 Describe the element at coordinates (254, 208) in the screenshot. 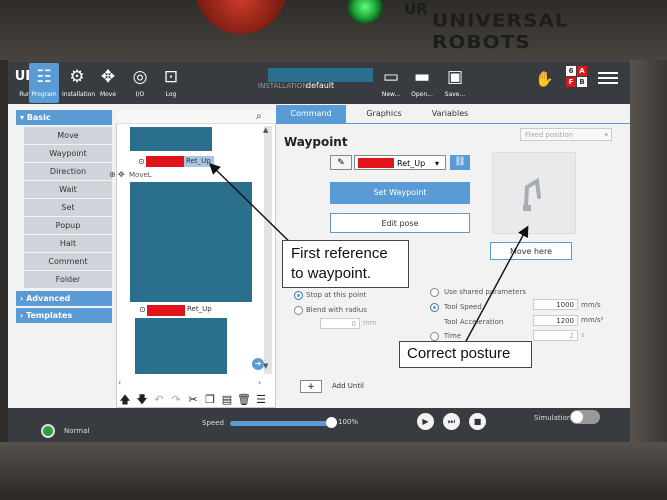

I see `arrow-to-first-reference` at that location.